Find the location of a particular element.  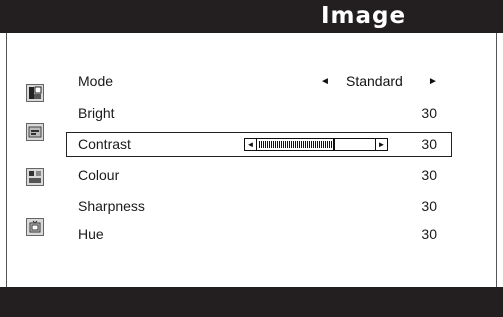

bright-label: Bright is located at coordinates (96, 113).